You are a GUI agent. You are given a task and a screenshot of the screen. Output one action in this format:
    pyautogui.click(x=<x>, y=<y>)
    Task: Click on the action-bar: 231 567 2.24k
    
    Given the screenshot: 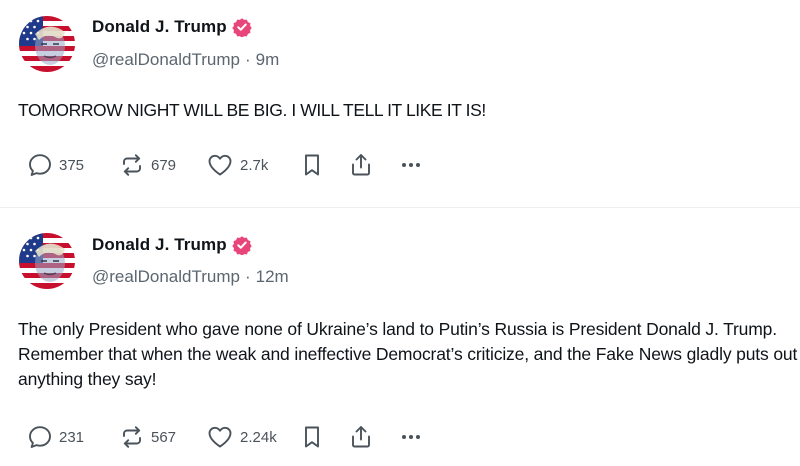 What is the action you would take?
    pyautogui.click(x=228, y=437)
    